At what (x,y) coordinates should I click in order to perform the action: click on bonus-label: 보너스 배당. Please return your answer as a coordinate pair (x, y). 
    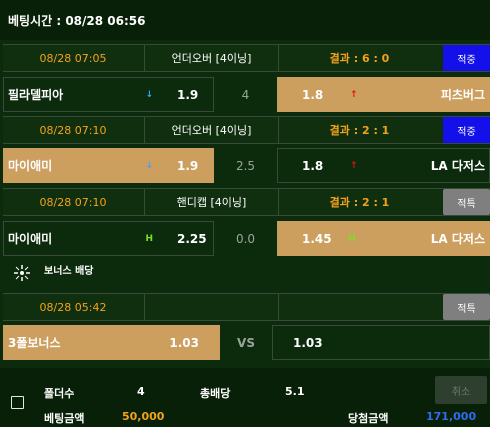
    Looking at the image, I should click on (69, 271).